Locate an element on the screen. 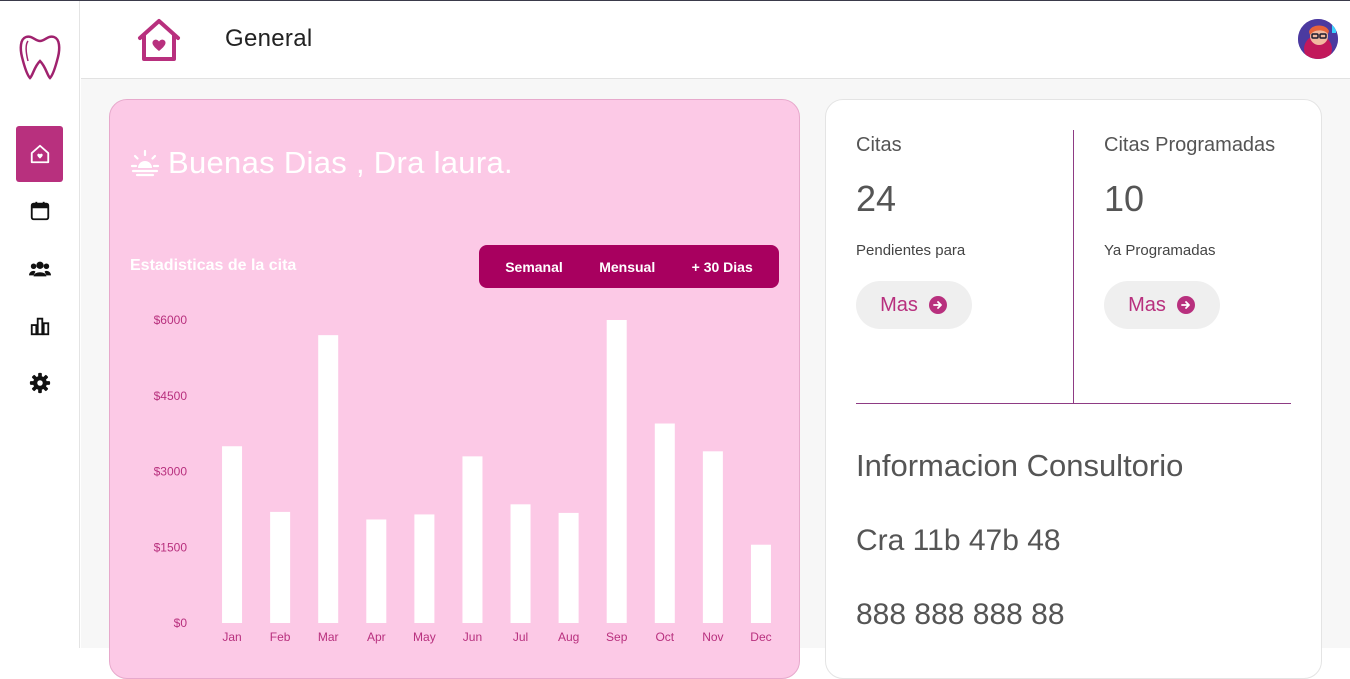 Image resolution: width=1350 pixels, height=679 pixels. bar-oct is located at coordinates (664, 523).